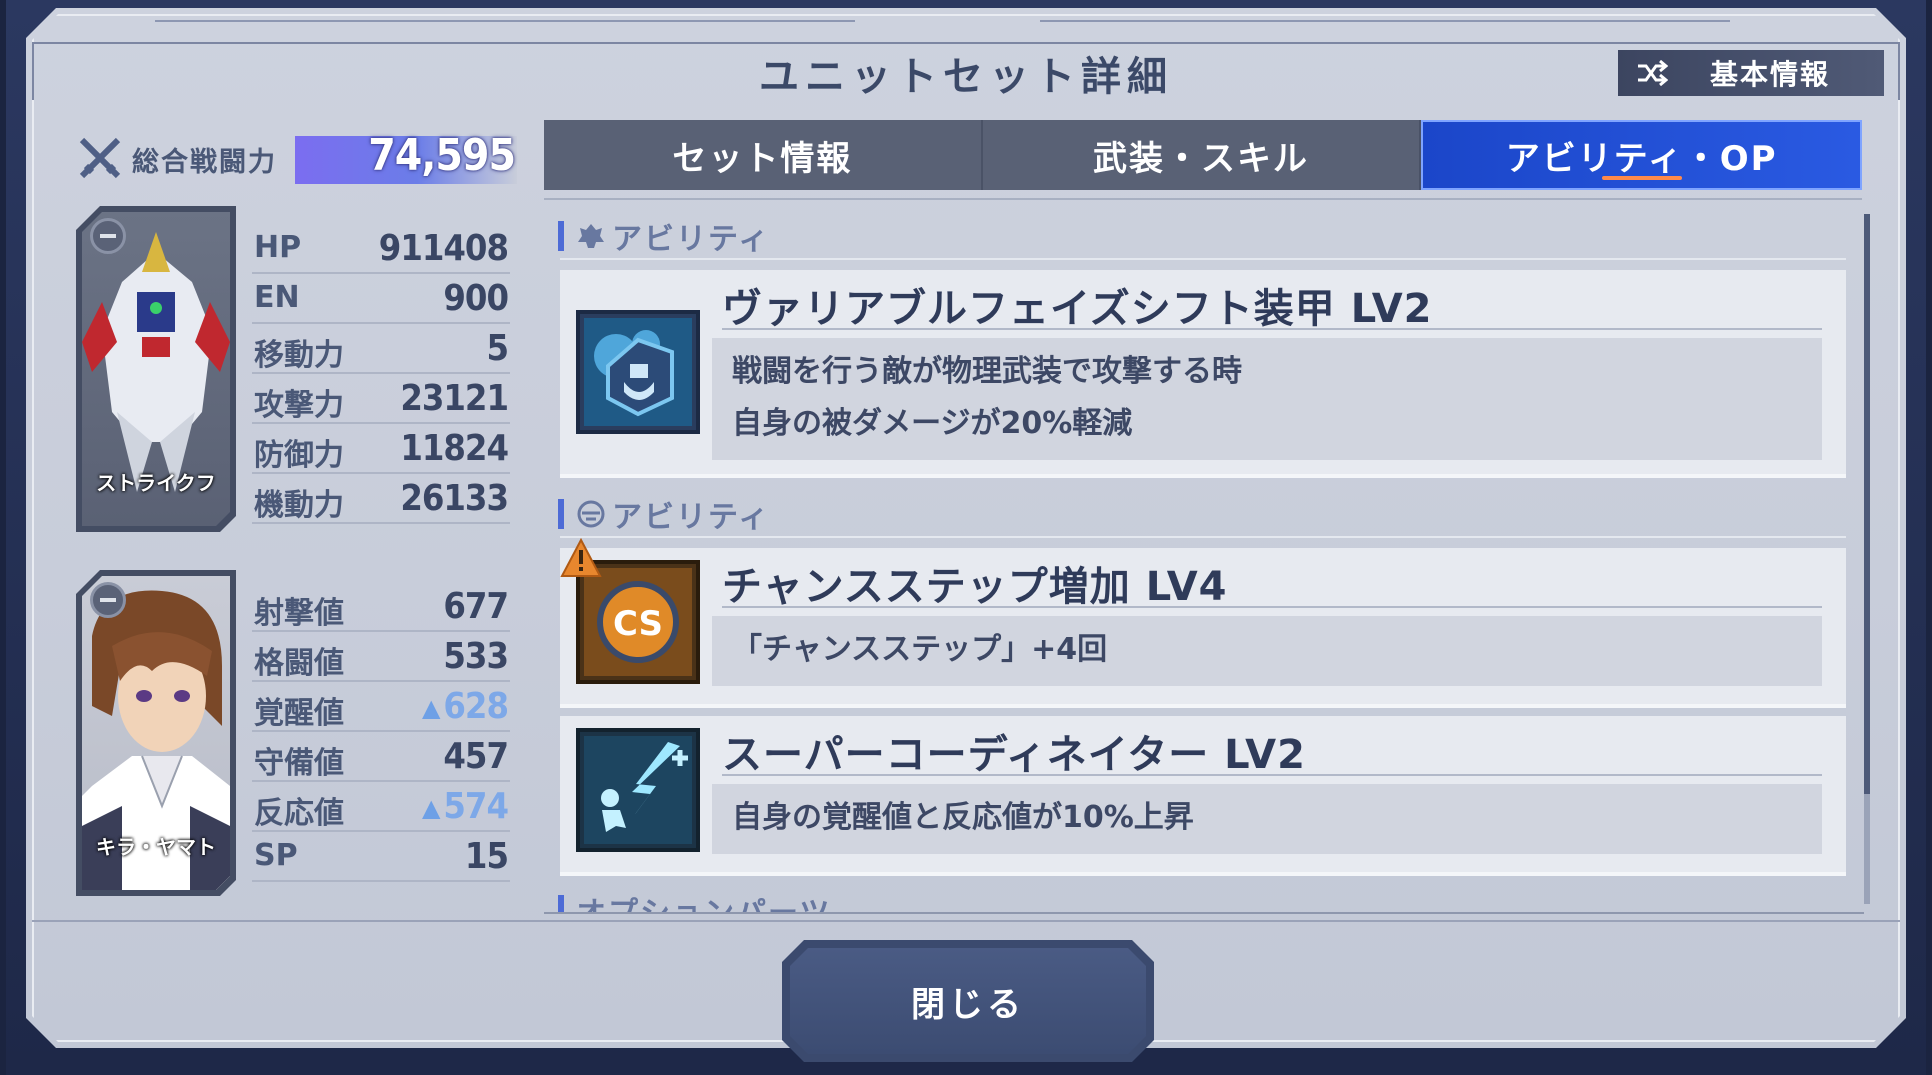 The width and height of the screenshot is (1932, 1075). What do you see at coordinates (591, 514) in the screenshot?
I see `helmet-icon` at bounding box center [591, 514].